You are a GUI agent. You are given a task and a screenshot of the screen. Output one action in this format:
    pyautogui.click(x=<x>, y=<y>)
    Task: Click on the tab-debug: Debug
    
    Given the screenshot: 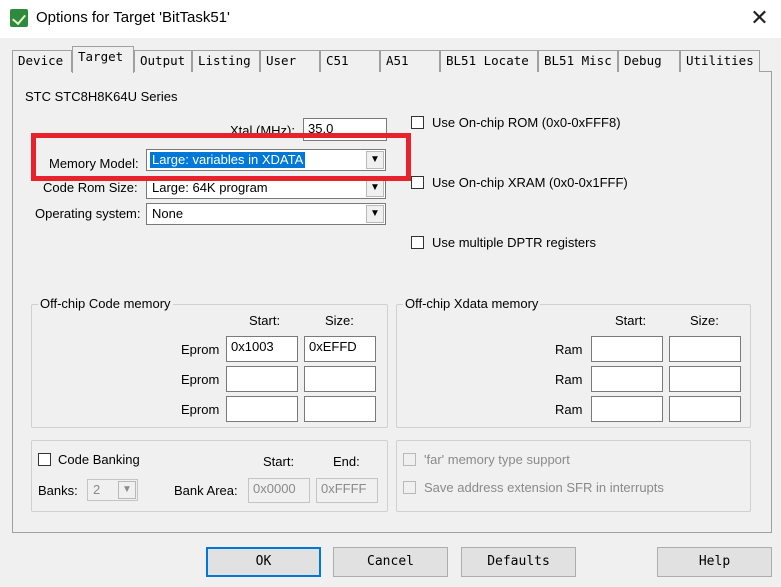 What is the action you would take?
    pyautogui.click(x=649, y=61)
    